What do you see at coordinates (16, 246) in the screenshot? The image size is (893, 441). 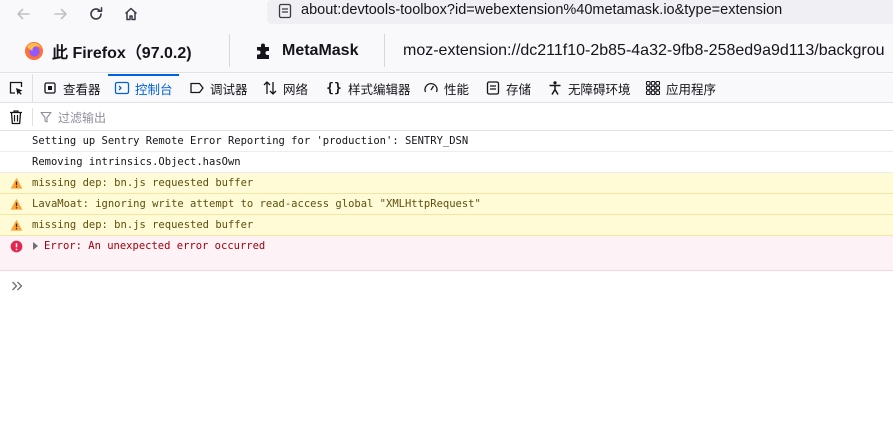 I see `error-icon` at bounding box center [16, 246].